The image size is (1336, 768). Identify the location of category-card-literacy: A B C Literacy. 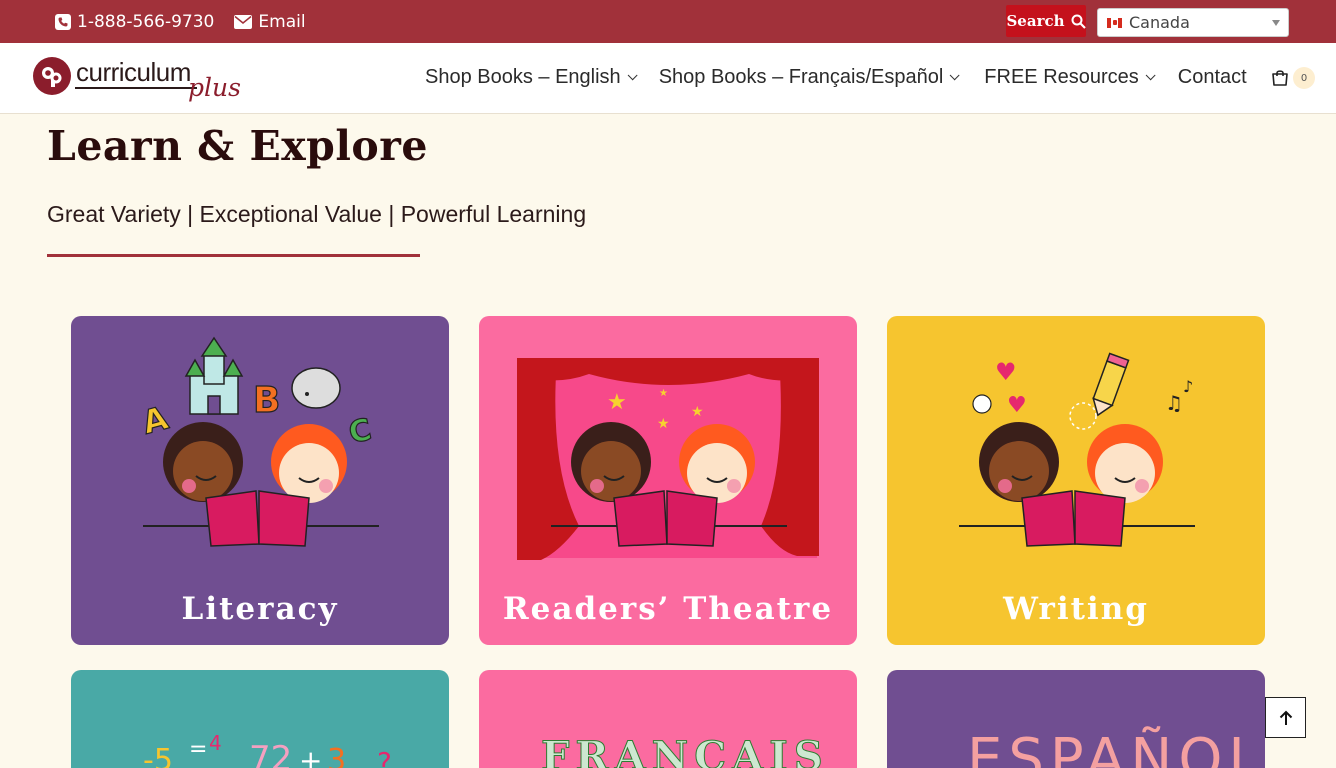
(260, 480).